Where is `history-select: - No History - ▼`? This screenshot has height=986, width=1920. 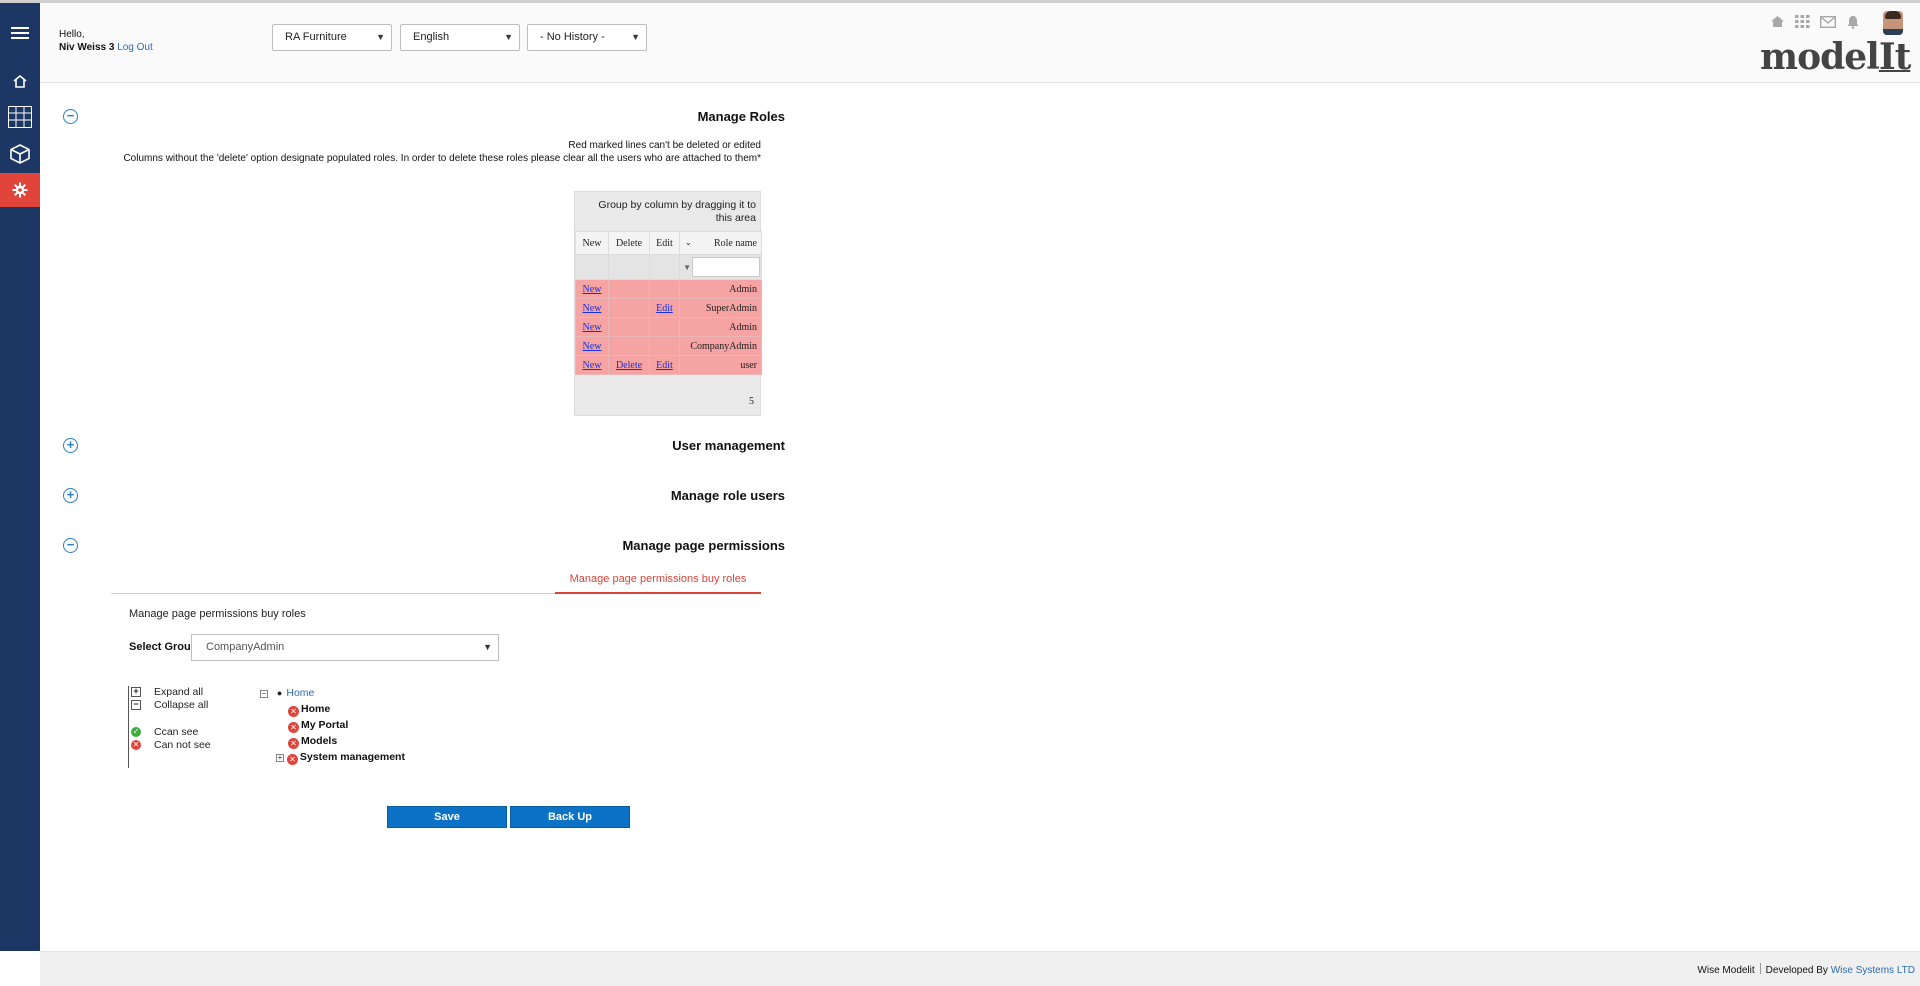
history-select: - No History - ▼ is located at coordinates (587, 37).